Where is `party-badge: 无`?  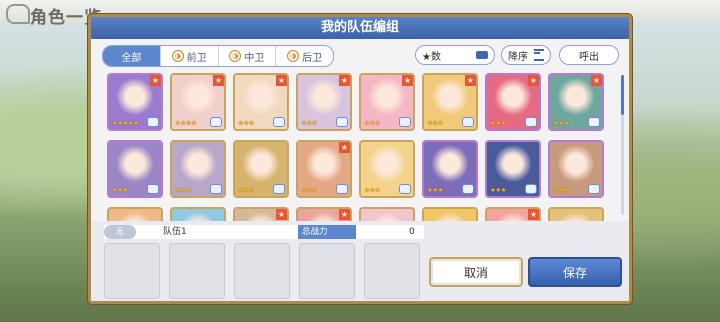
party-badge: 无 is located at coordinates (120, 232).